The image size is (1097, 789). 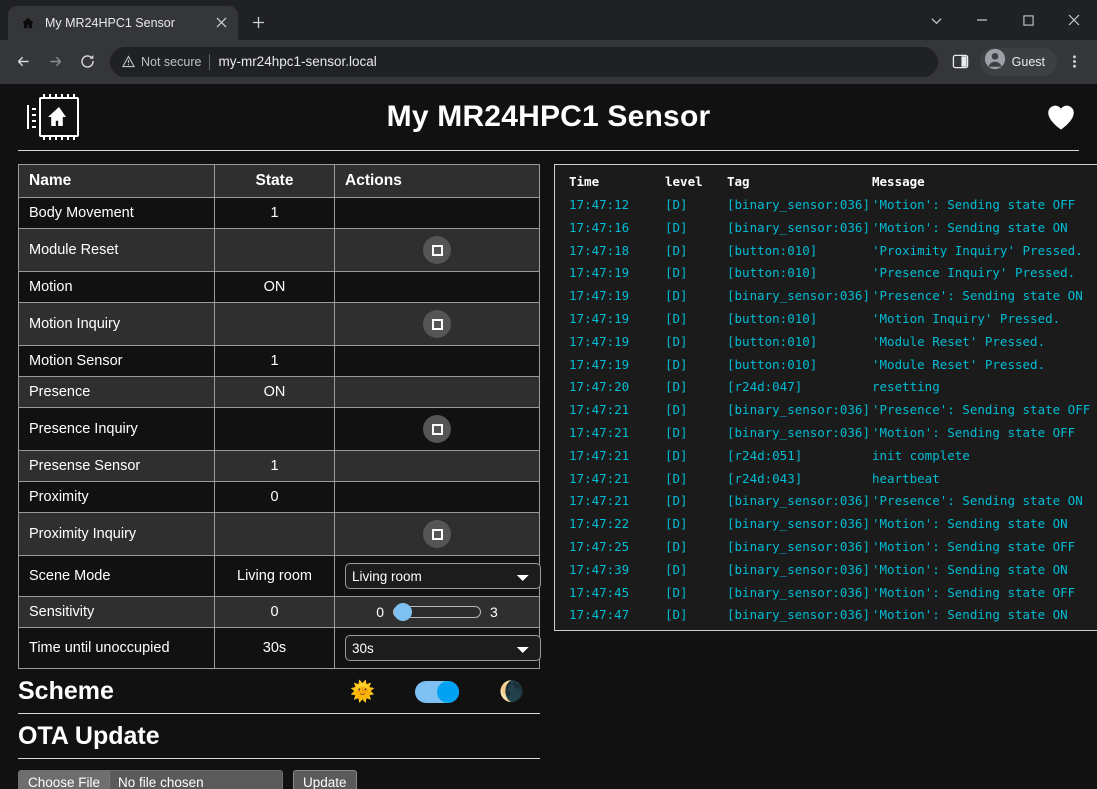 I want to click on side-panel-icon, so click(x=961, y=62).